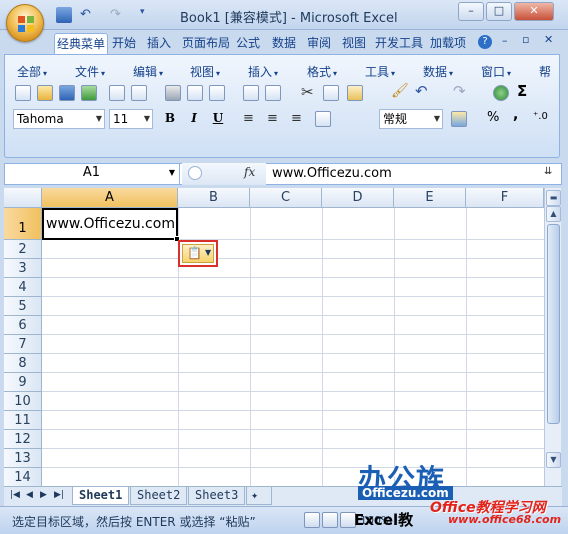 This screenshot has height=534, width=568. What do you see at coordinates (195, 173) in the screenshot?
I see `formula-bar-expand-icon` at bounding box center [195, 173].